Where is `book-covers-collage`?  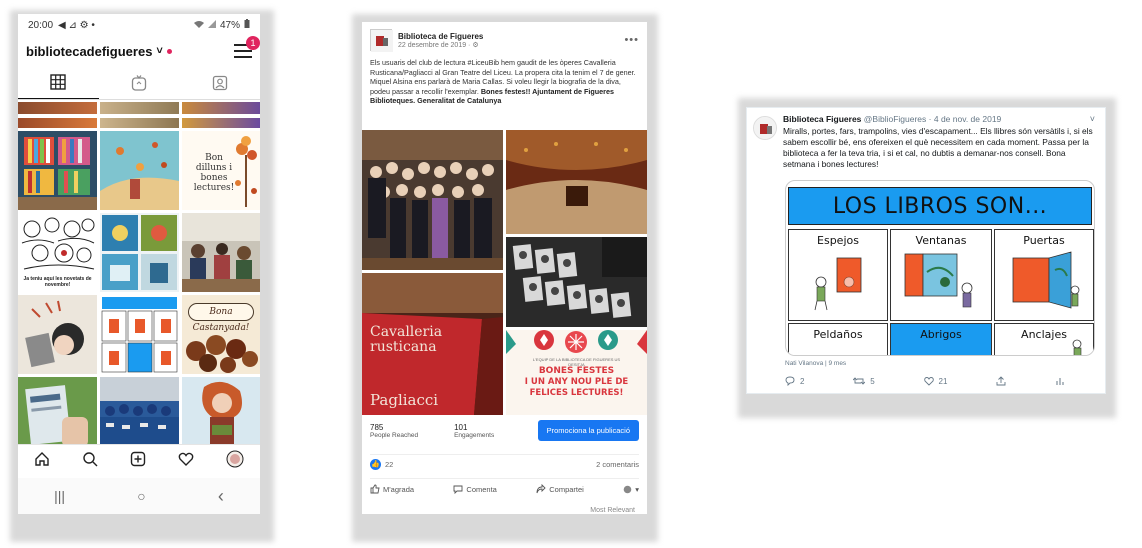 book-covers-collage is located at coordinates (139, 252).